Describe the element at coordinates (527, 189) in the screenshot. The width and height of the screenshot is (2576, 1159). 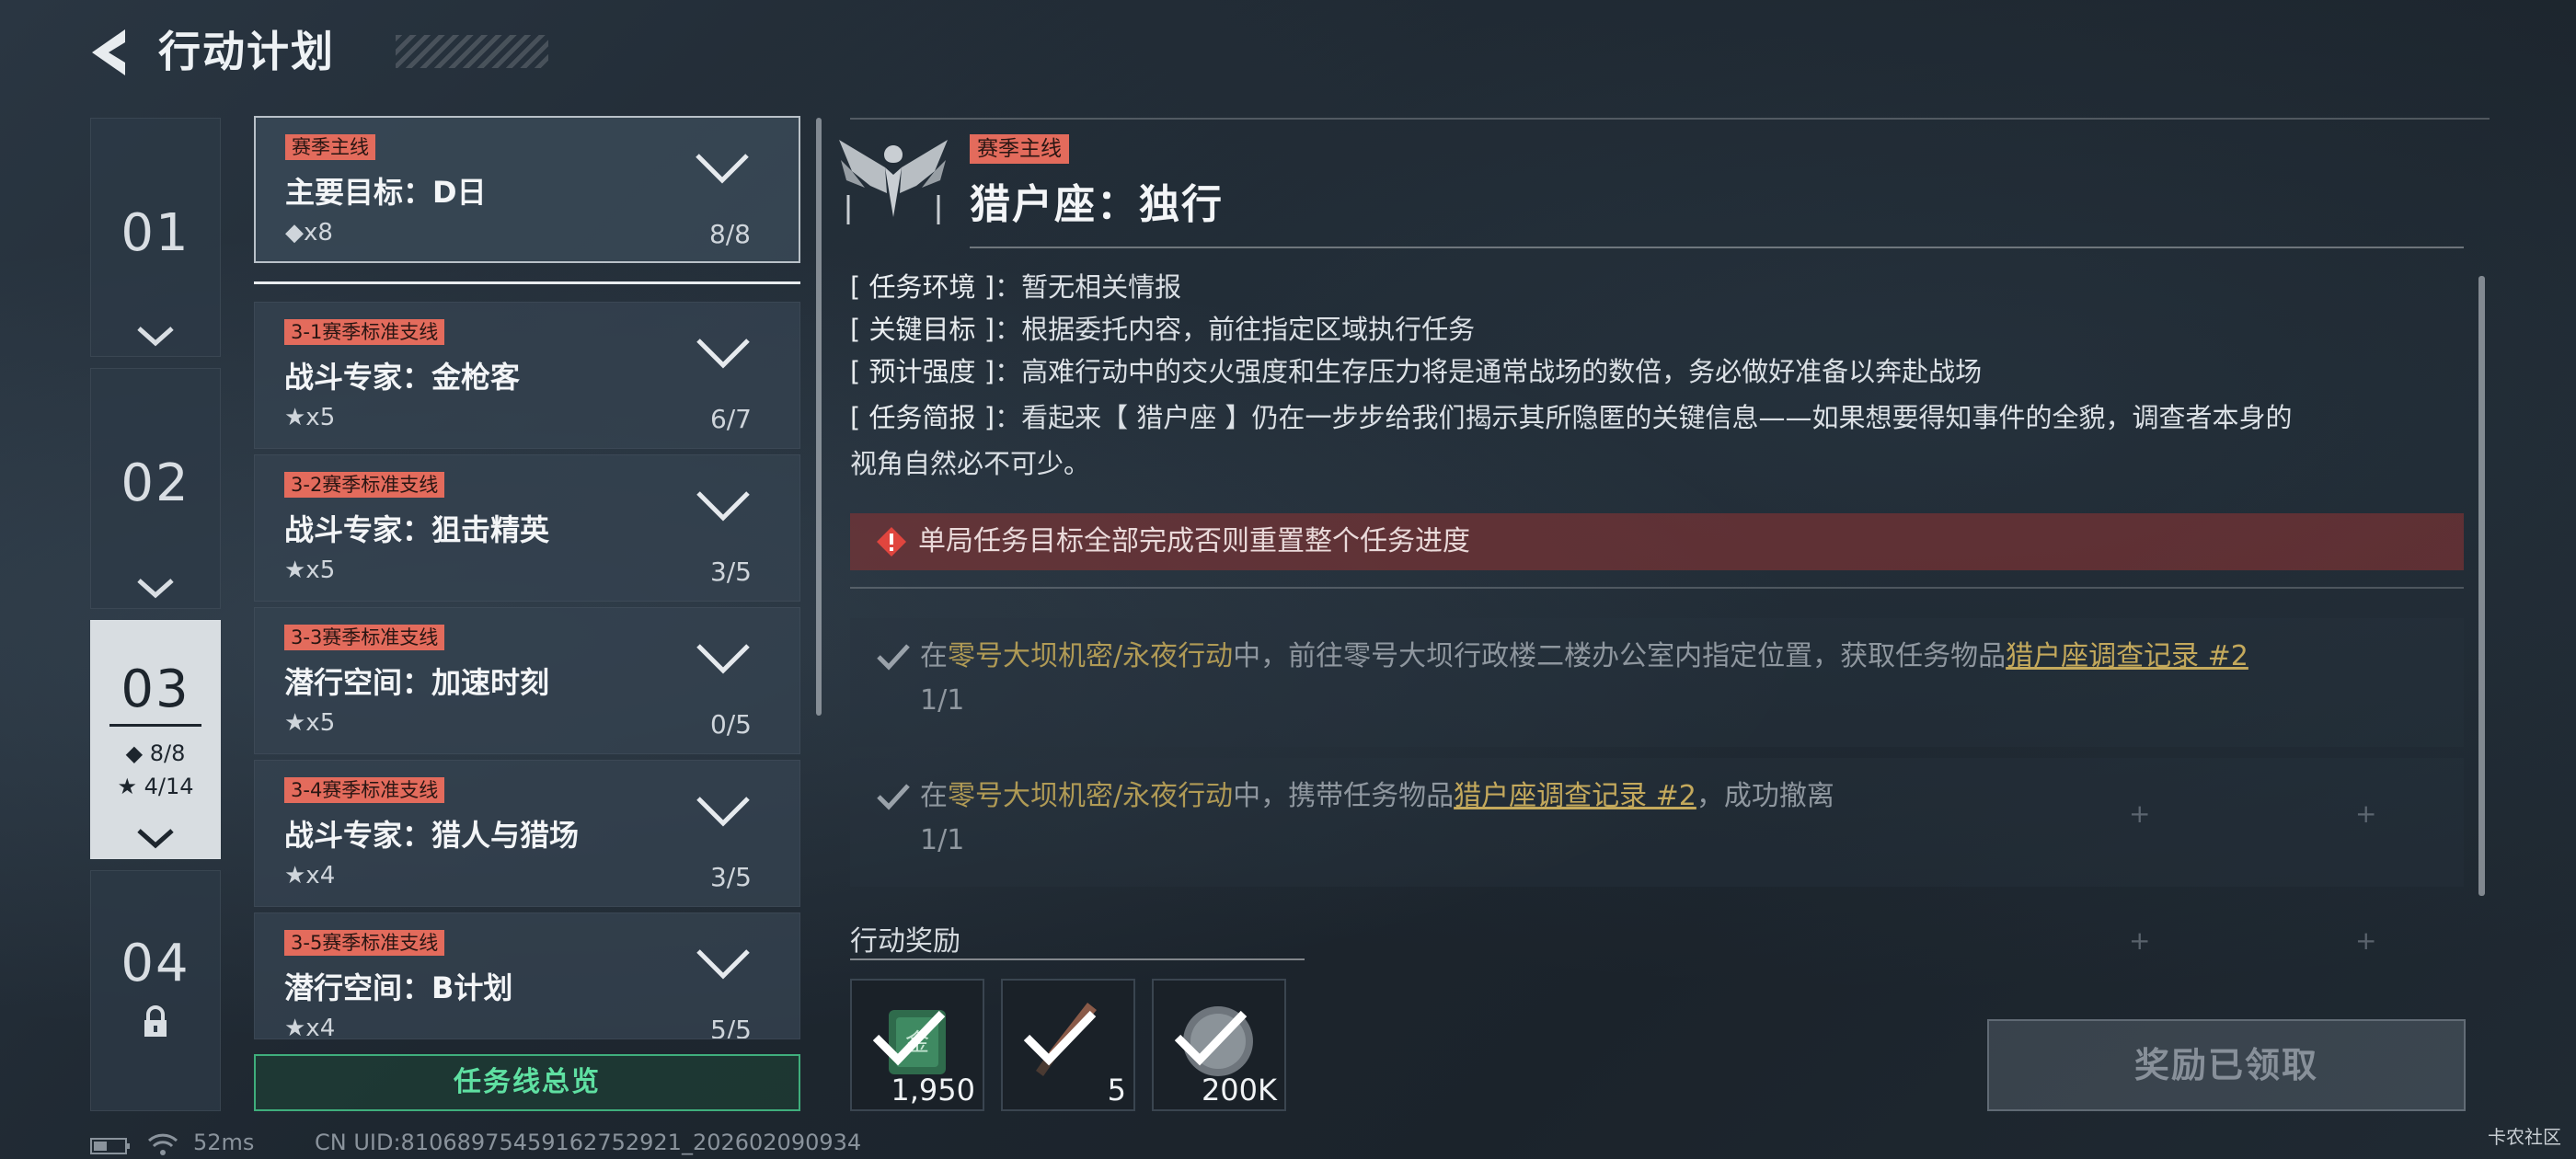
I see `mission-card: 赛季主线 主要目标：D日 ◆x8 8/8` at that location.